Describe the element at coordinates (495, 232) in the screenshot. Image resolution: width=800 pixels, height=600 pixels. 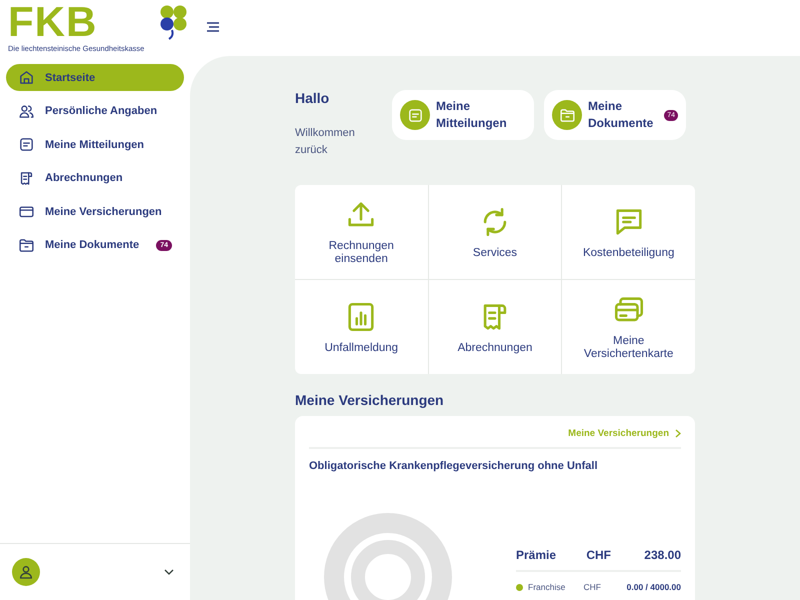
I see `service-tile: Services` at that location.